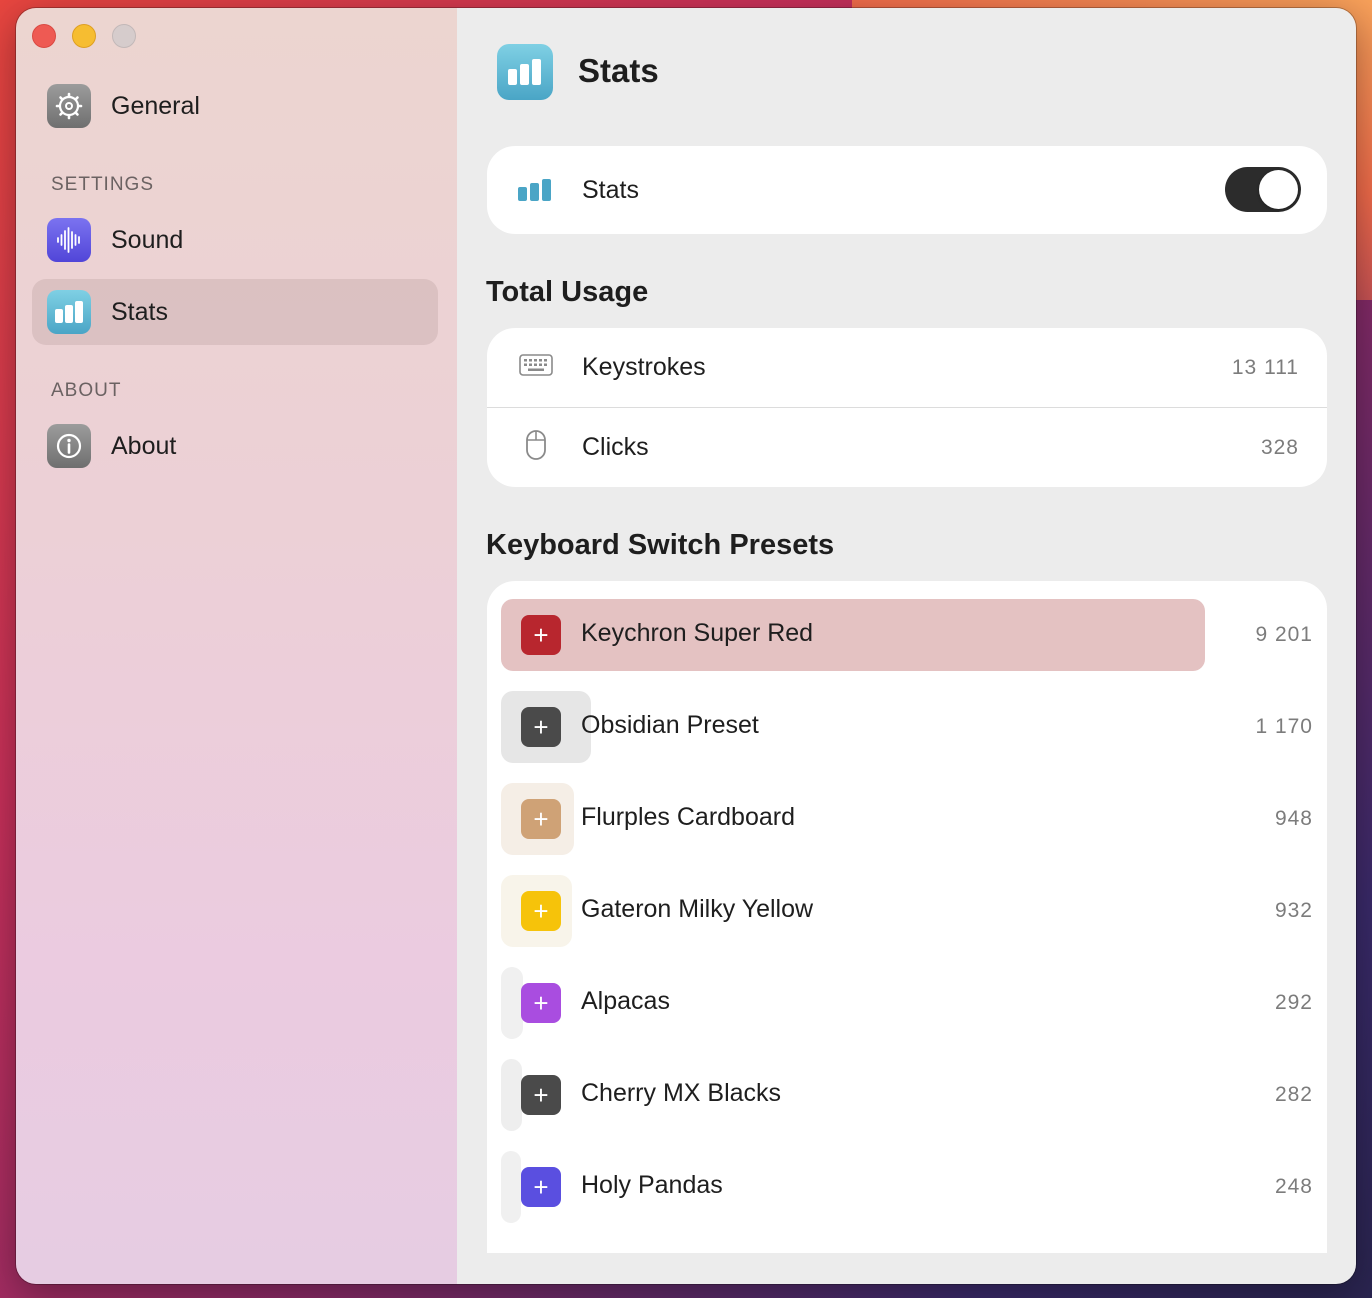  Describe the element at coordinates (625, 1001) in the screenshot. I see `preset-name: Alpacas` at that location.